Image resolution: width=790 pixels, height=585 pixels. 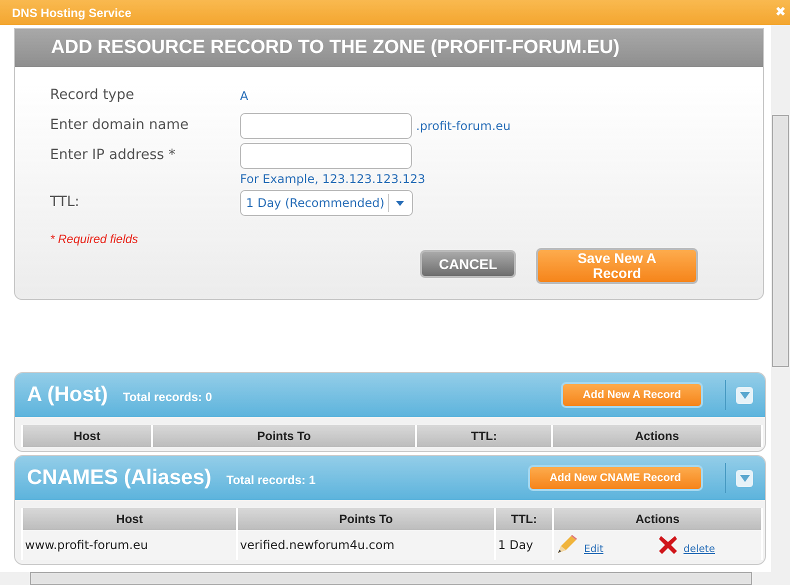 What do you see at coordinates (400, 203) in the screenshot?
I see `caret-icon` at bounding box center [400, 203].